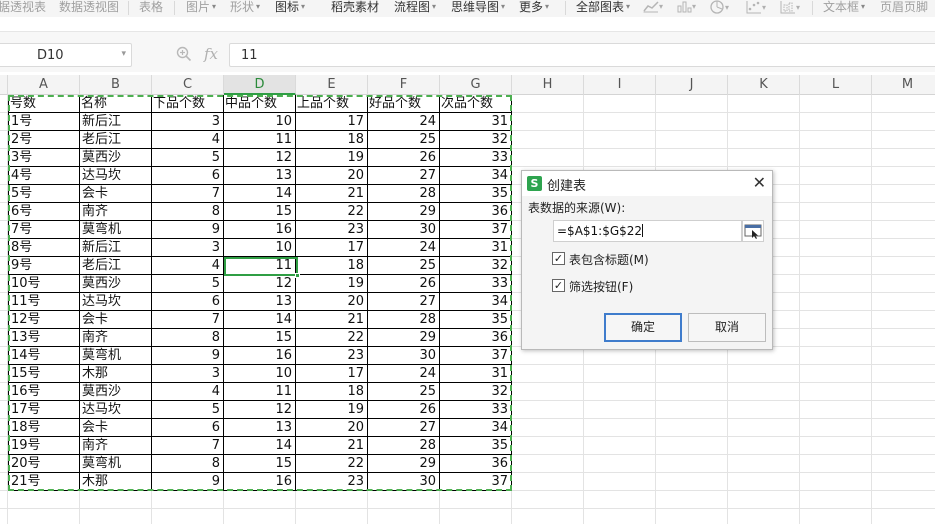 The width and height of the screenshot is (935, 524). What do you see at coordinates (116, 85) in the screenshot?
I see `column-header-b: B` at bounding box center [116, 85].